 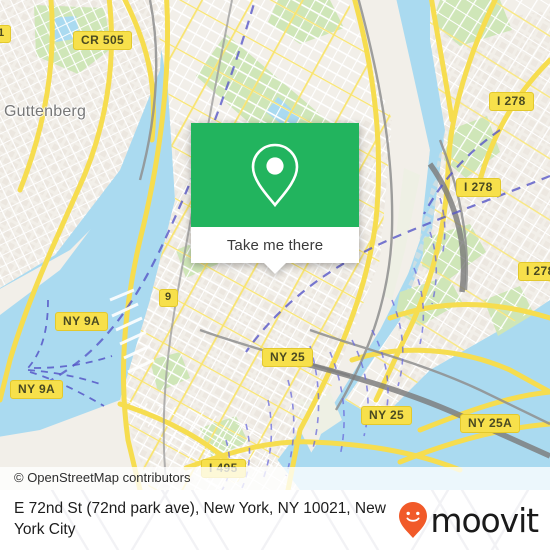 What do you see at coordinates (490, 423) in the screenshot?
I see `road-shield: NY 25A` at bounding box center [490, 423].